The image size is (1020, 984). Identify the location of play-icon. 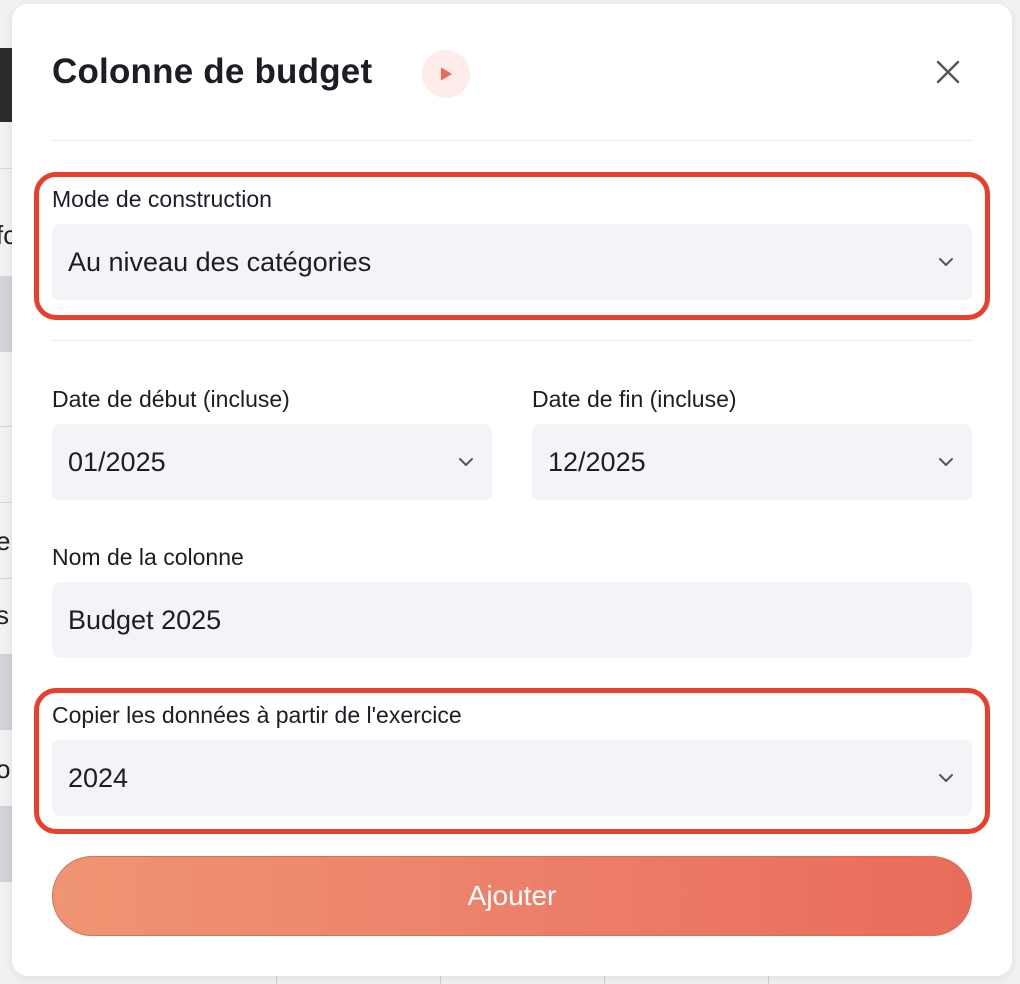
(446, 74).